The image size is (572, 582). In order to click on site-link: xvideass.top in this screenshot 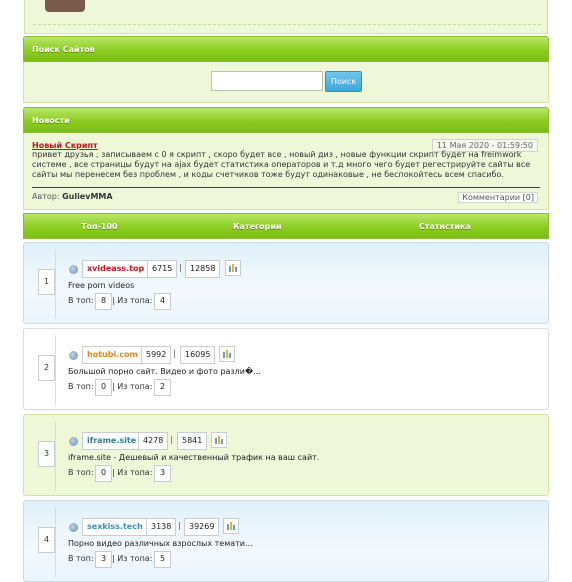, I will do `click(116, 269)`.